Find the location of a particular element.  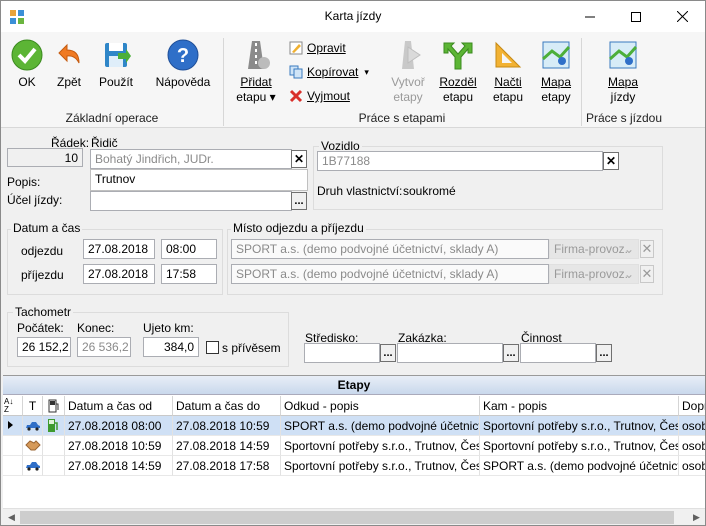

clear-driver-button: ✕ is located at coordinates (299, 159).